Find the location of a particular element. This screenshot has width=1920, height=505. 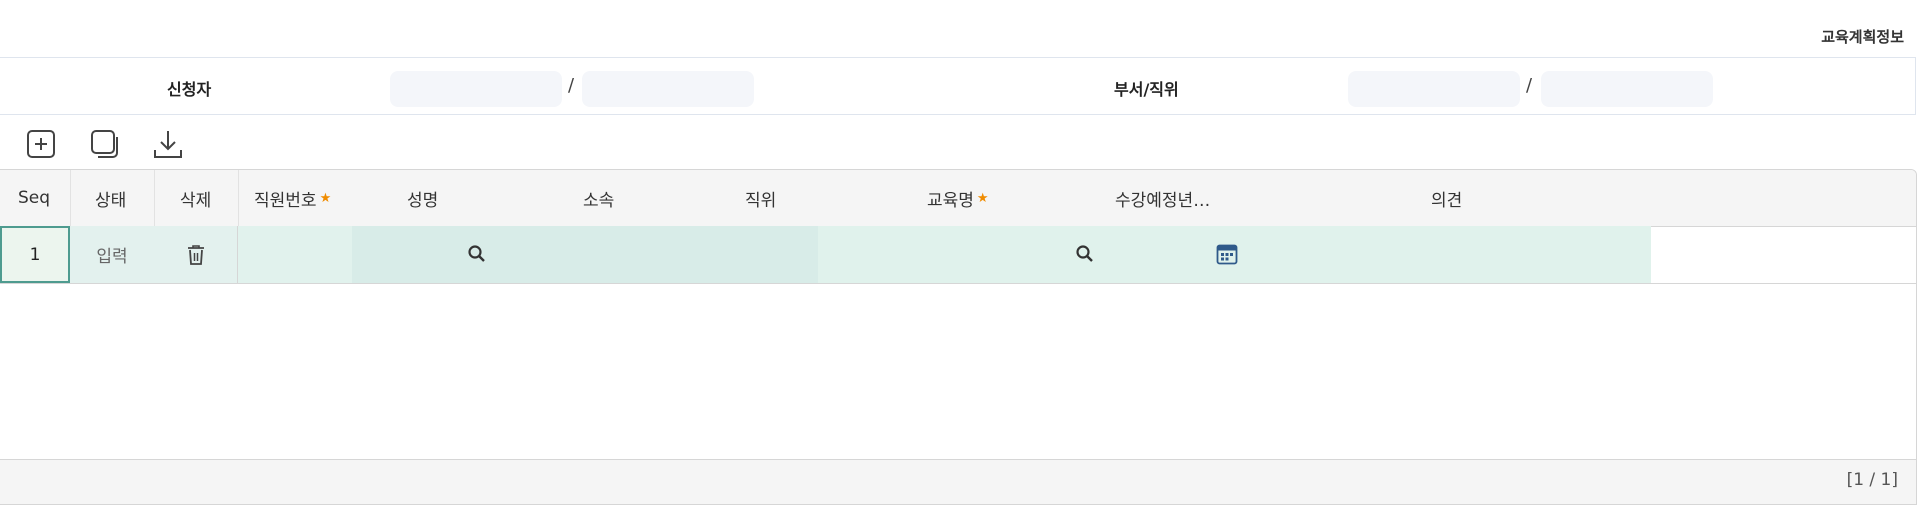

employee-no-cell is located at coordinates (295, 254).